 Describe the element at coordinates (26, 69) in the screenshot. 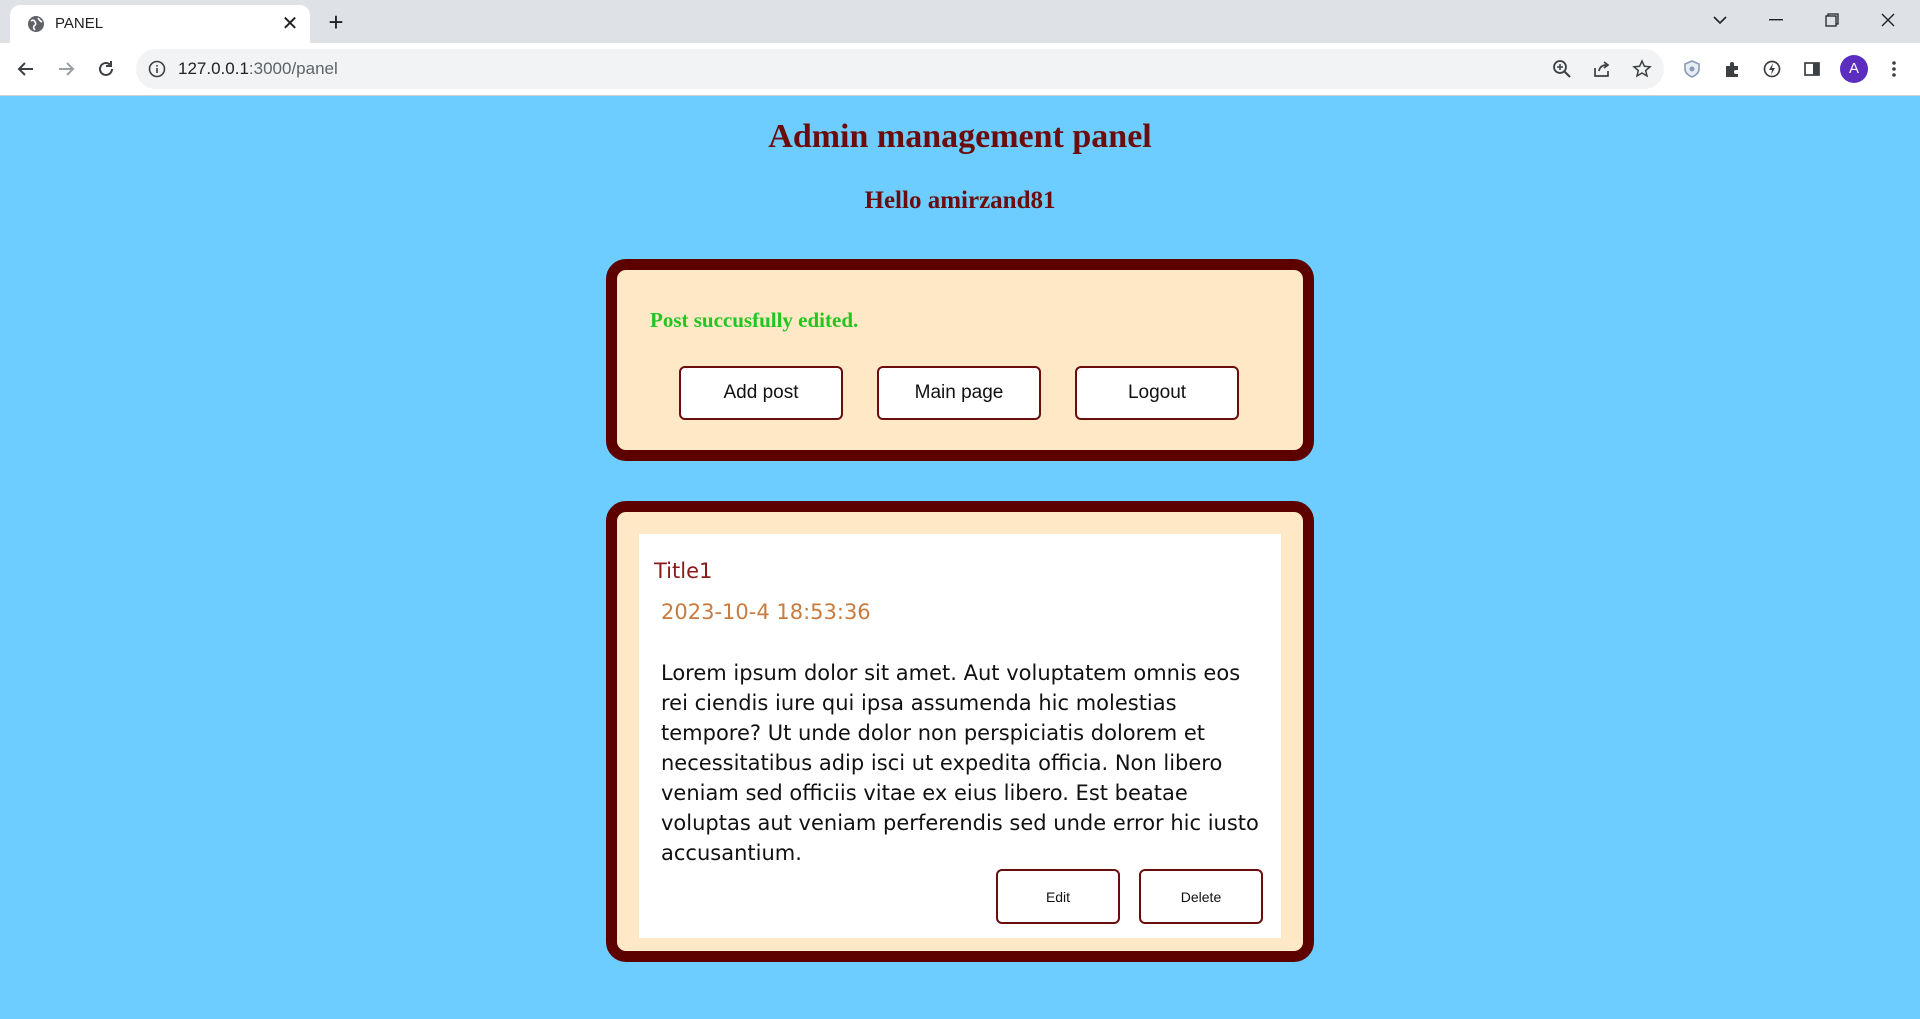

I see `back-icon` at that location.